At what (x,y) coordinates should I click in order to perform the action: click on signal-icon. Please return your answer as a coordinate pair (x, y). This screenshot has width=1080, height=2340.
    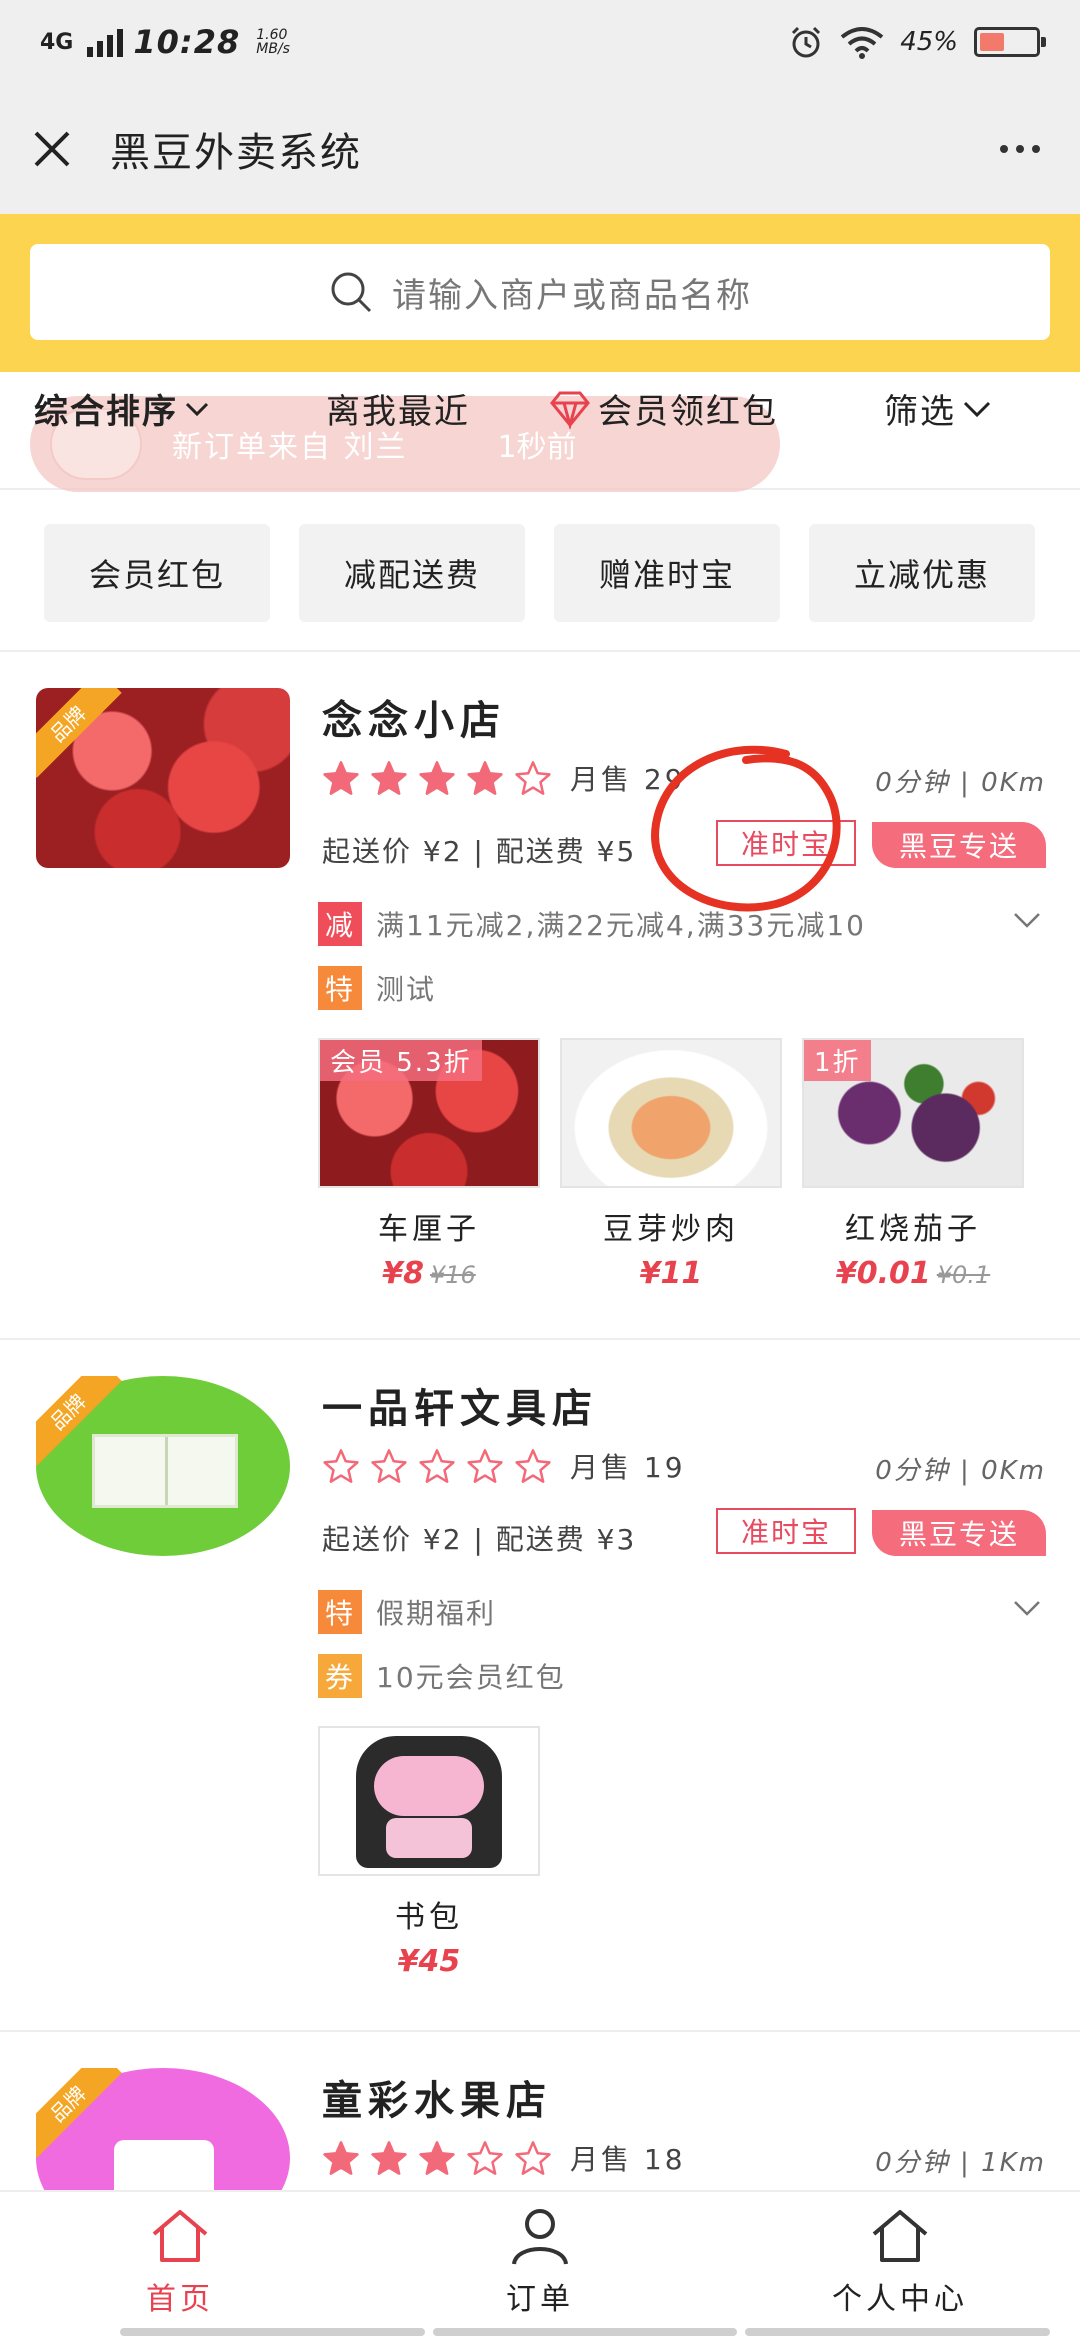
    Looking at the image, I should click on (105, 42).